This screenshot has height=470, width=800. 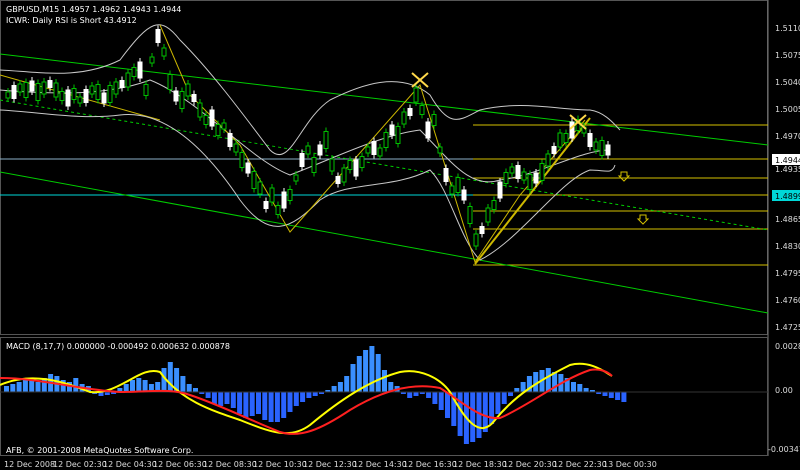 What do you see at coordinates (787, 346) in the screenshot?
I see `macd-tick-top: 0.00282` at bounding box center [787, 346].